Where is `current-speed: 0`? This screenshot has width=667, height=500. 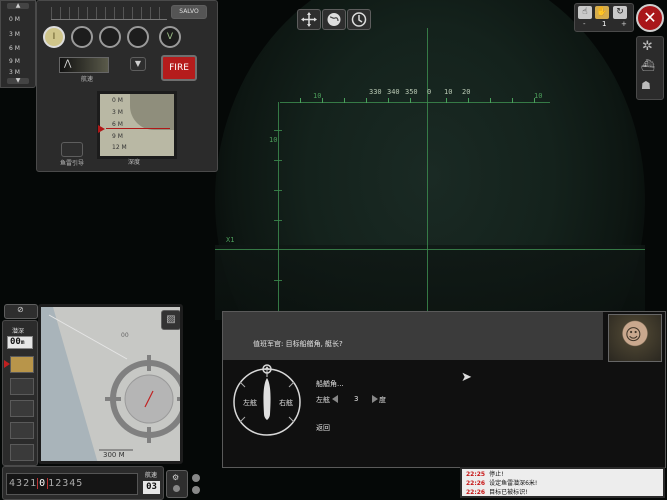 current-speed: 0 is located at coordinates (43, 483).